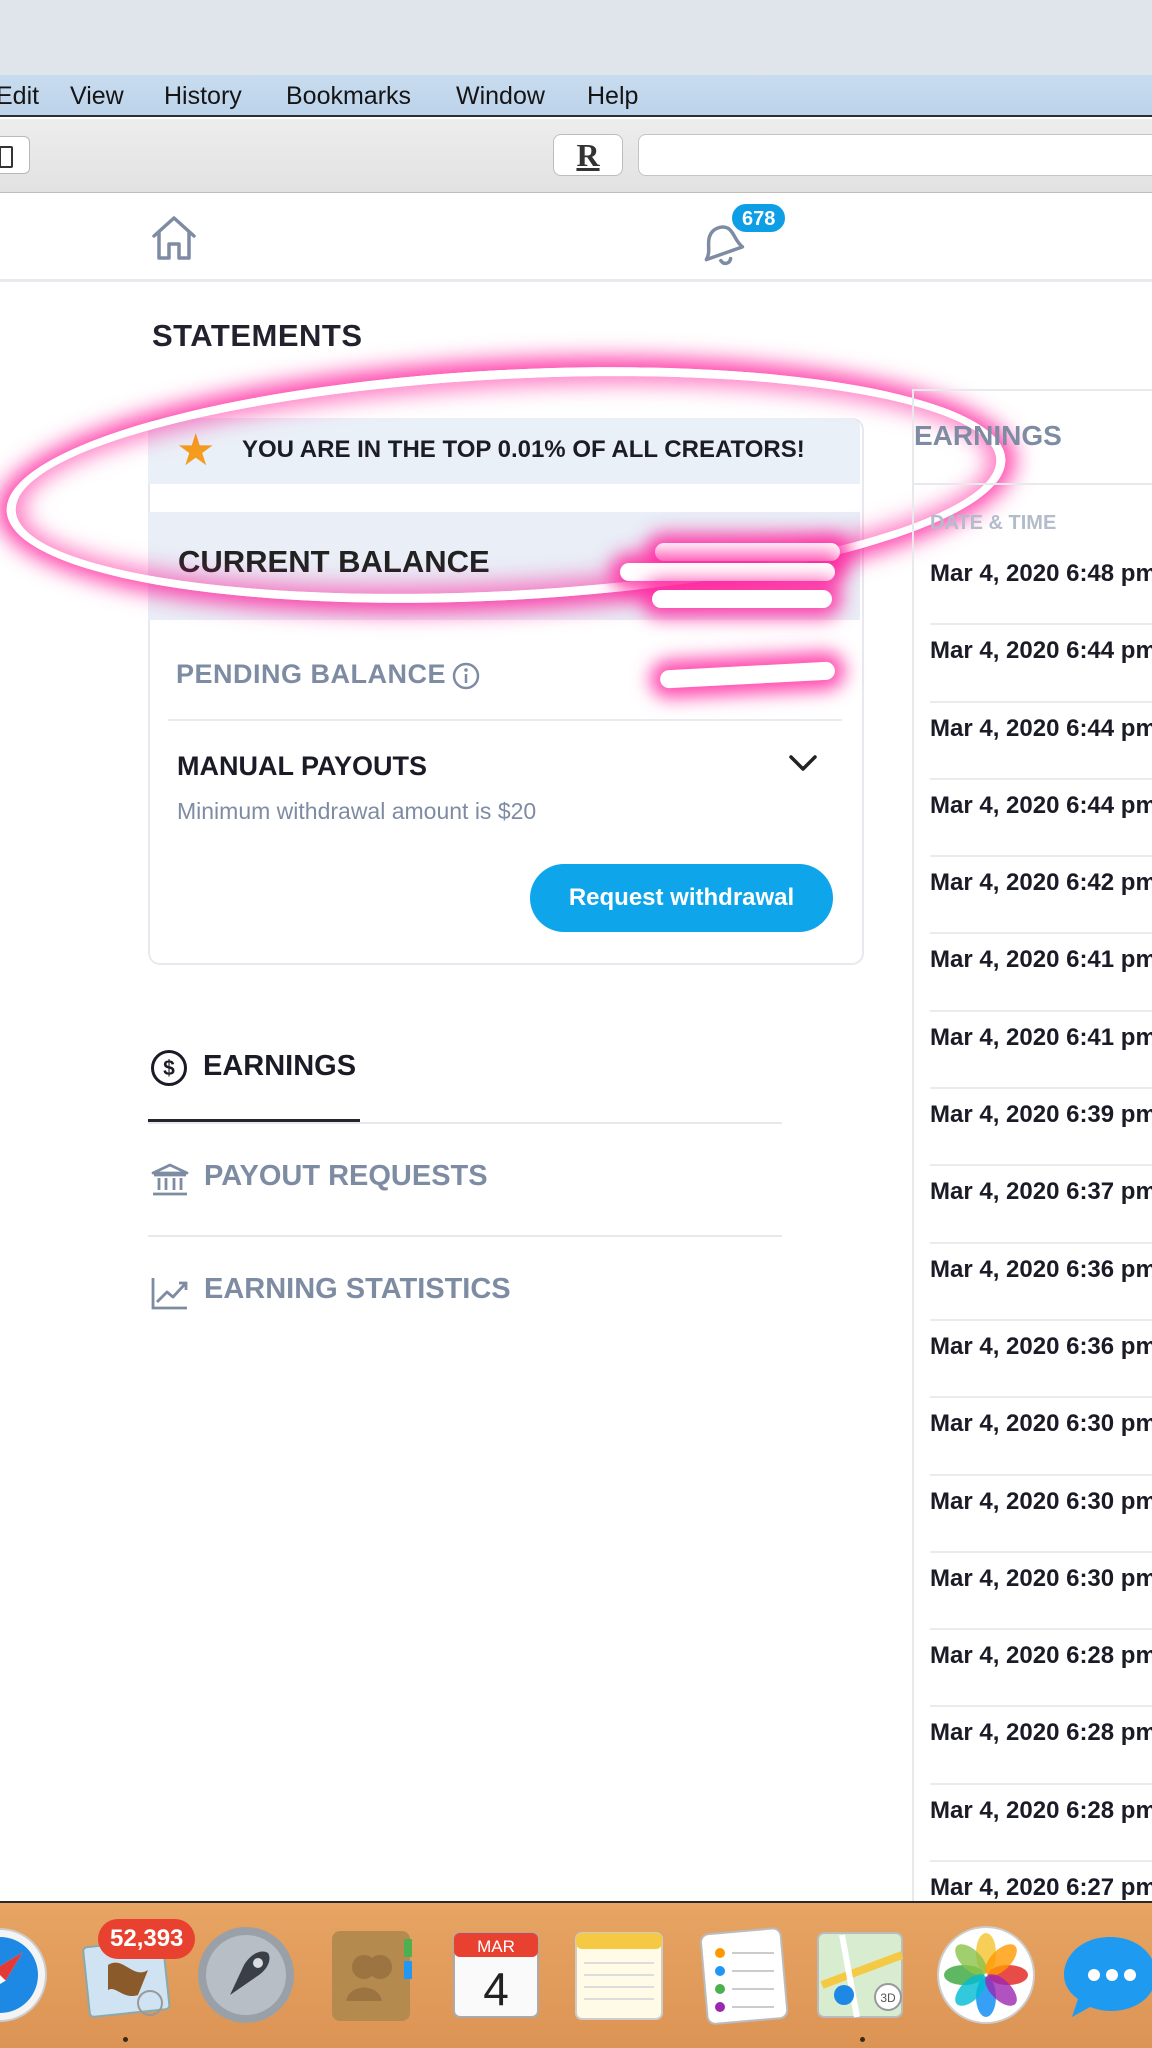 The width and height of the screenshot is (1152, 2048). What do you see at coordinates (1041, 1115) in the screenshot?
I see `earnings-row-datetime: Mar 4, 2020 6:39 pm` at bounding box center [1041, 1115].